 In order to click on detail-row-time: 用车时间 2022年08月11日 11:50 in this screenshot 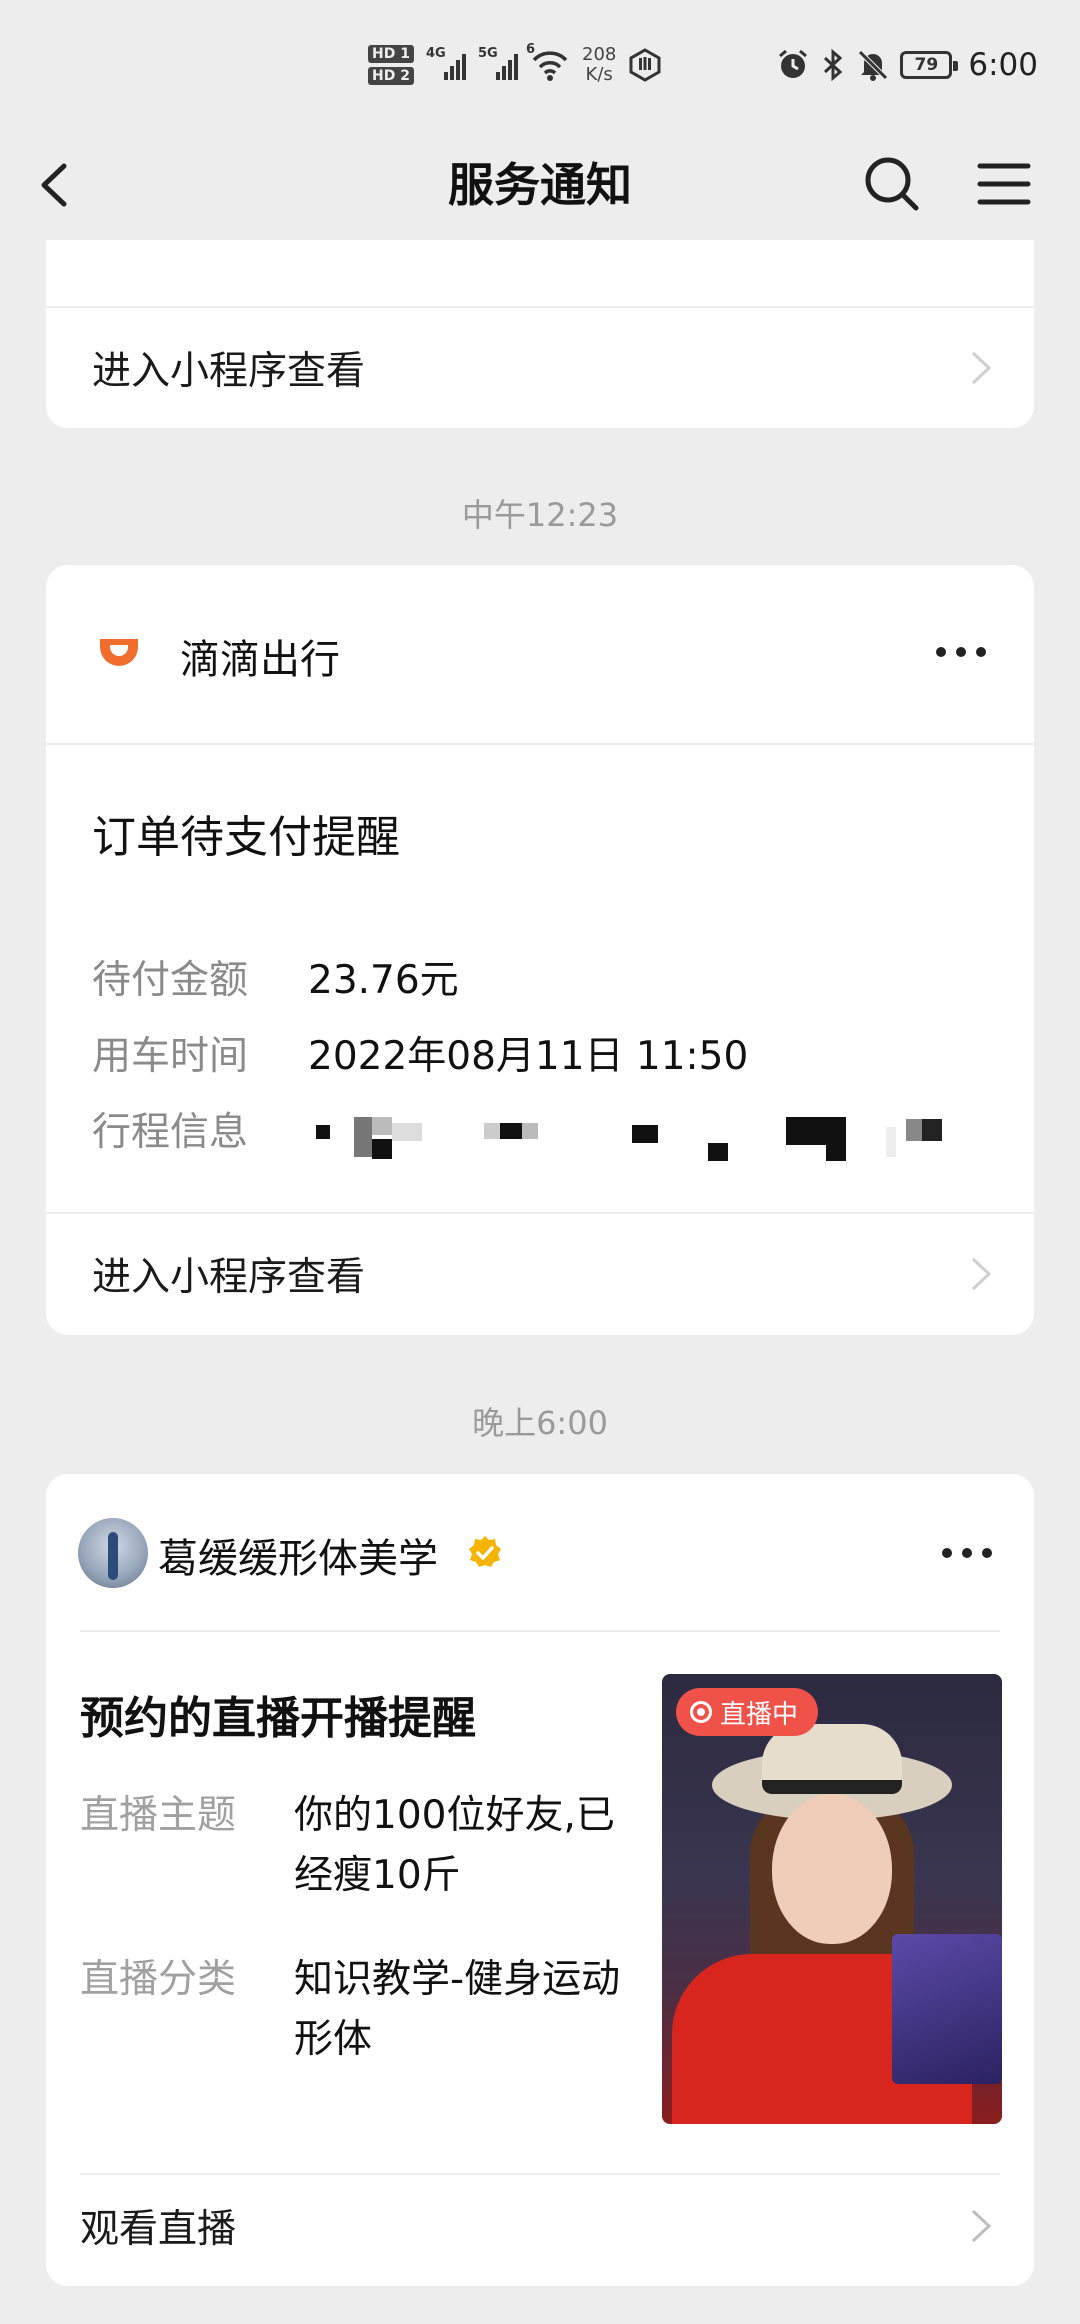, I will do `click(420, 1056)`.